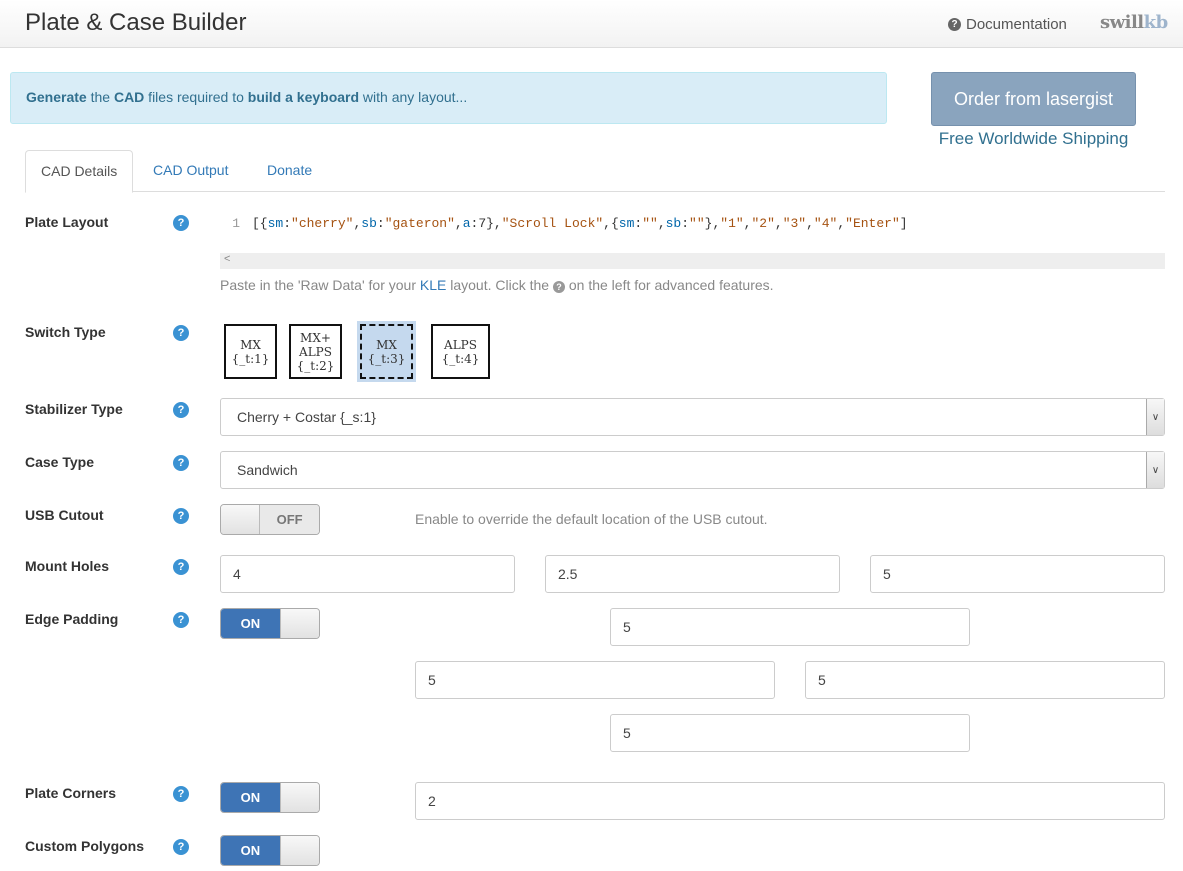 The height and width of the screenshot is (871, 1183). Describe the element at coordinates (74, 409) in the screenshot. I see `stabilizer-type-label: Stabilizer Type` at that location.